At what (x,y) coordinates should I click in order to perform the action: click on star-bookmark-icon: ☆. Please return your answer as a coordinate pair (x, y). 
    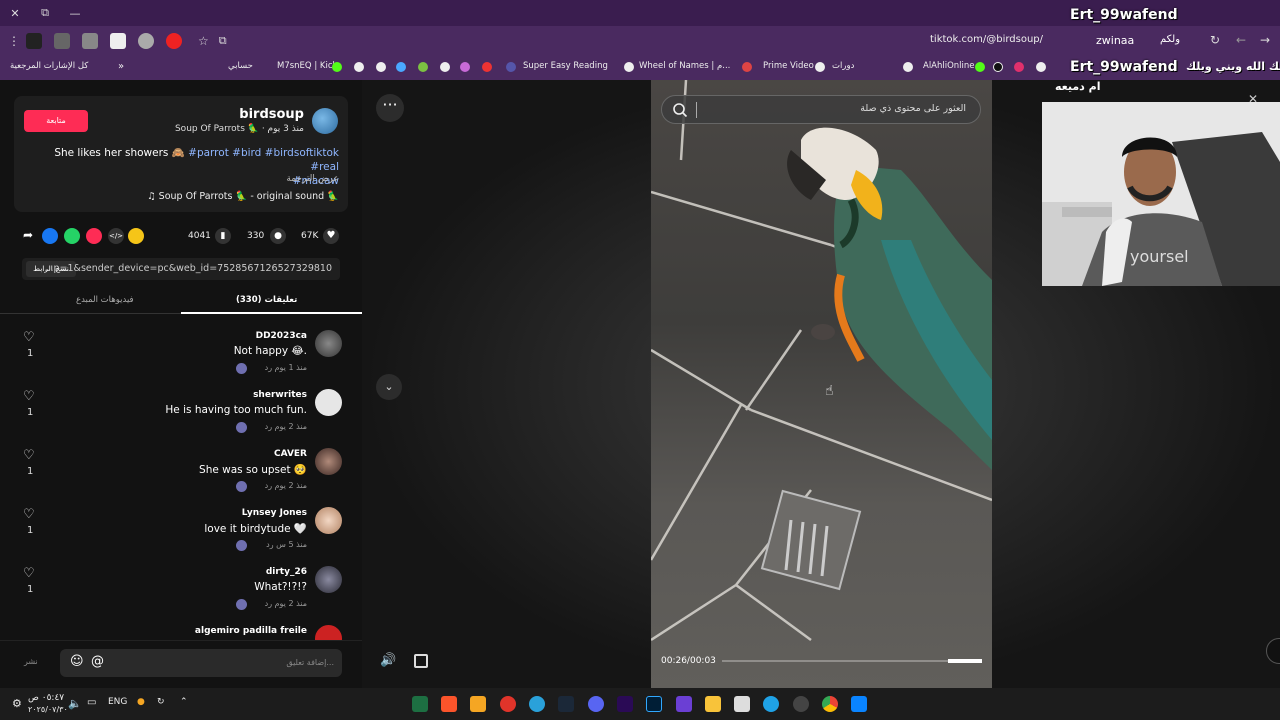
    Looking at the image, I should click on (203, 41).